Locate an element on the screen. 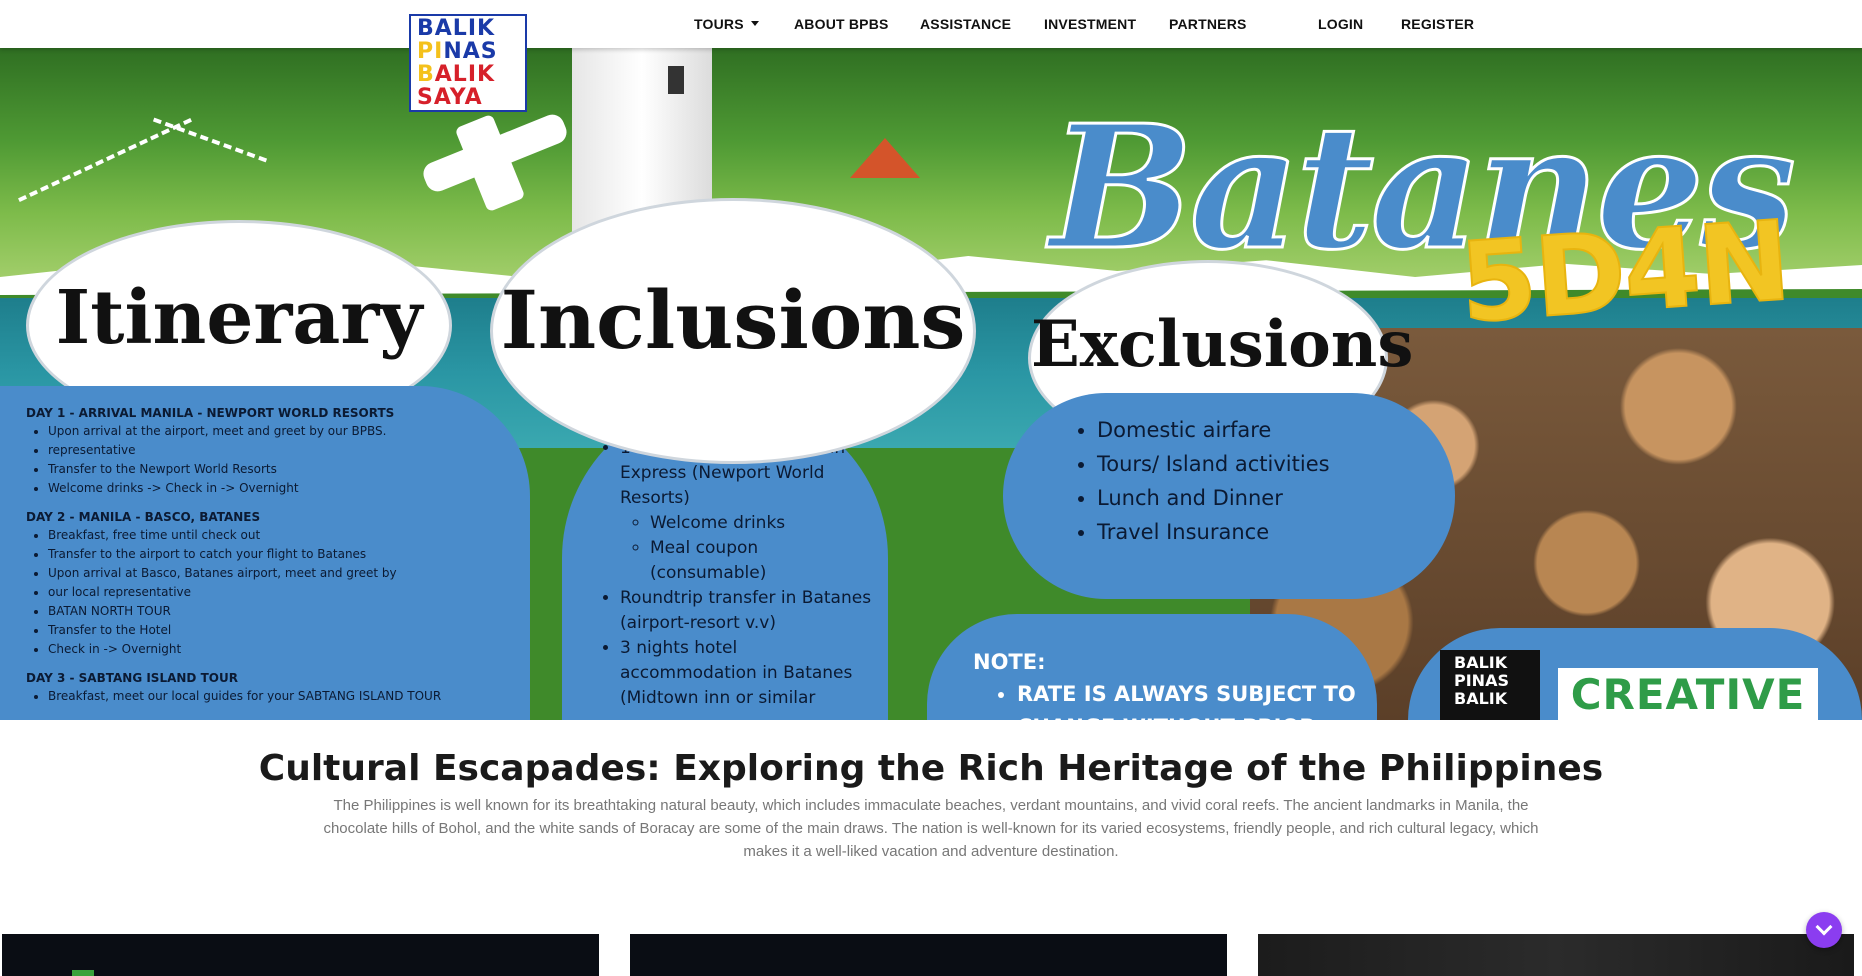  nav-register: REGISTER is located at coordinates (1437, 24).